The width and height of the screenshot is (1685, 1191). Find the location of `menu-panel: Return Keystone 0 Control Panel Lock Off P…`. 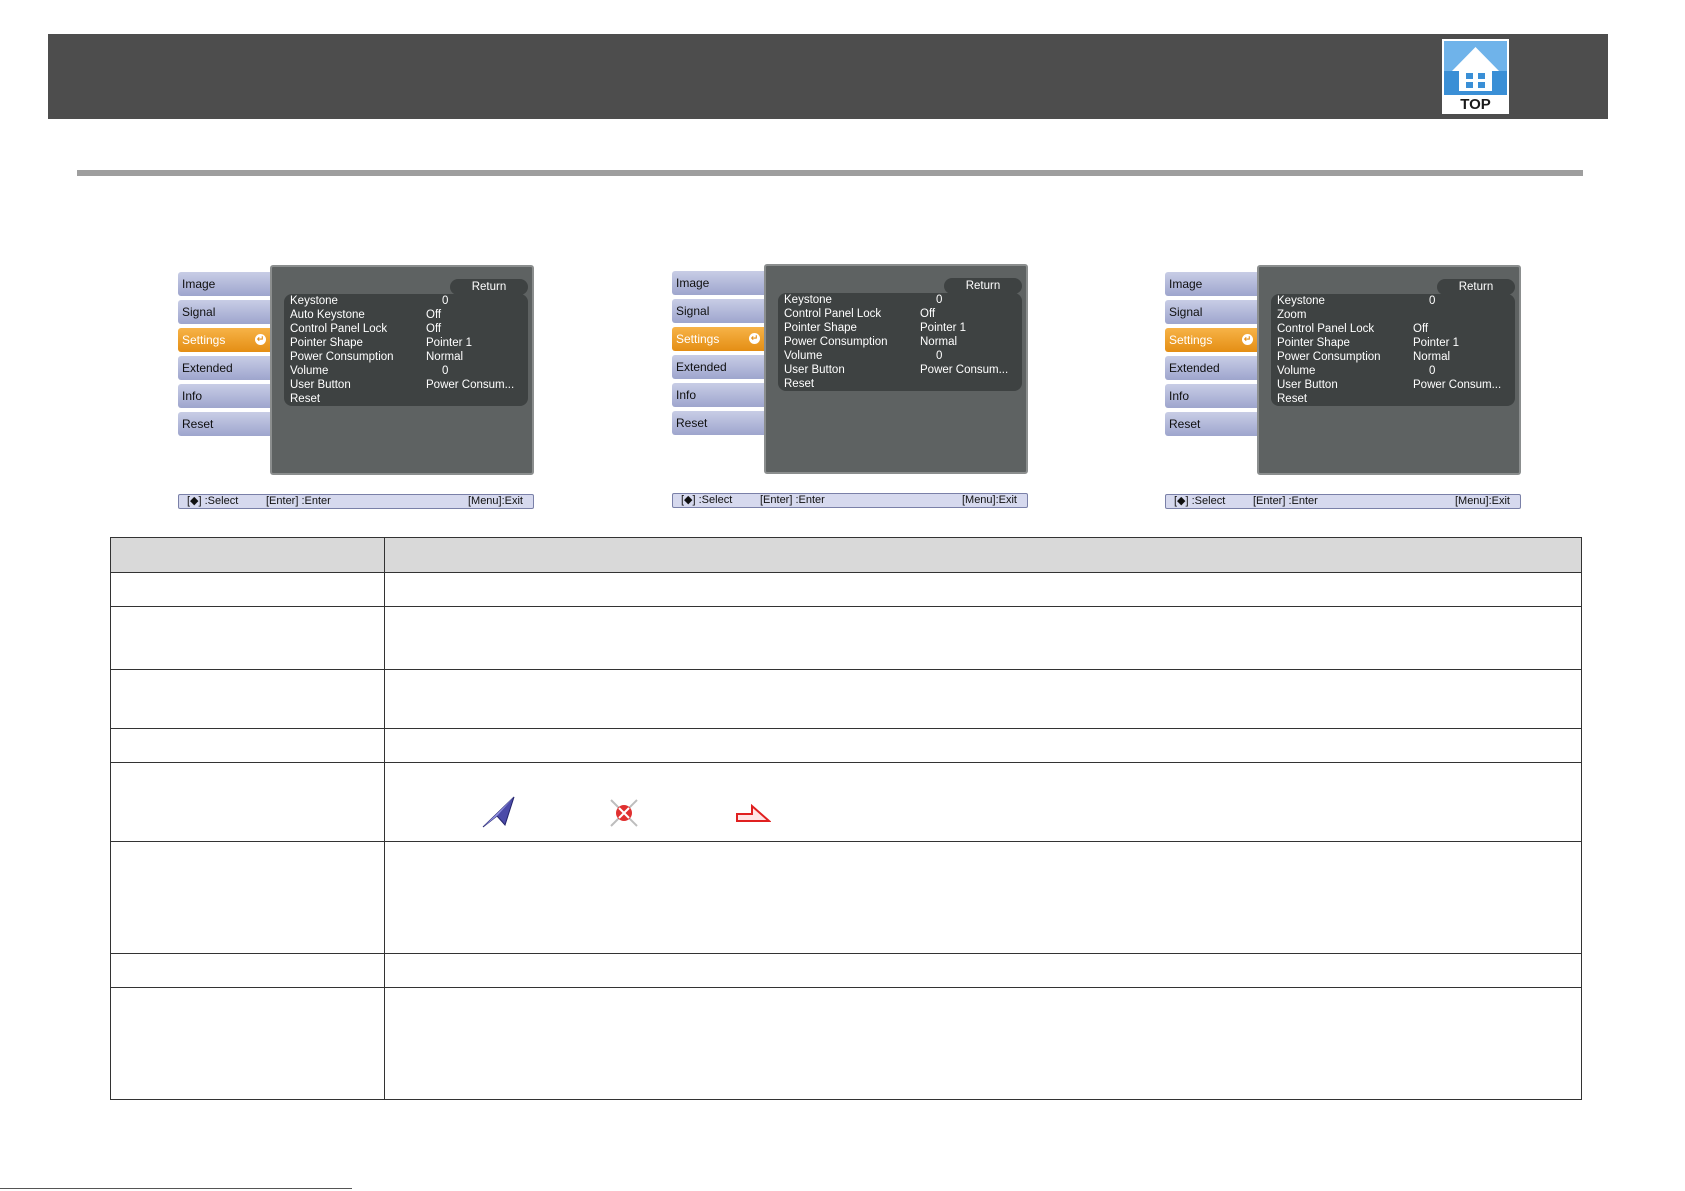

menu-panel: Return Keystone 0 Control Panel Lock Off P… is located at coordinates (896, 369).